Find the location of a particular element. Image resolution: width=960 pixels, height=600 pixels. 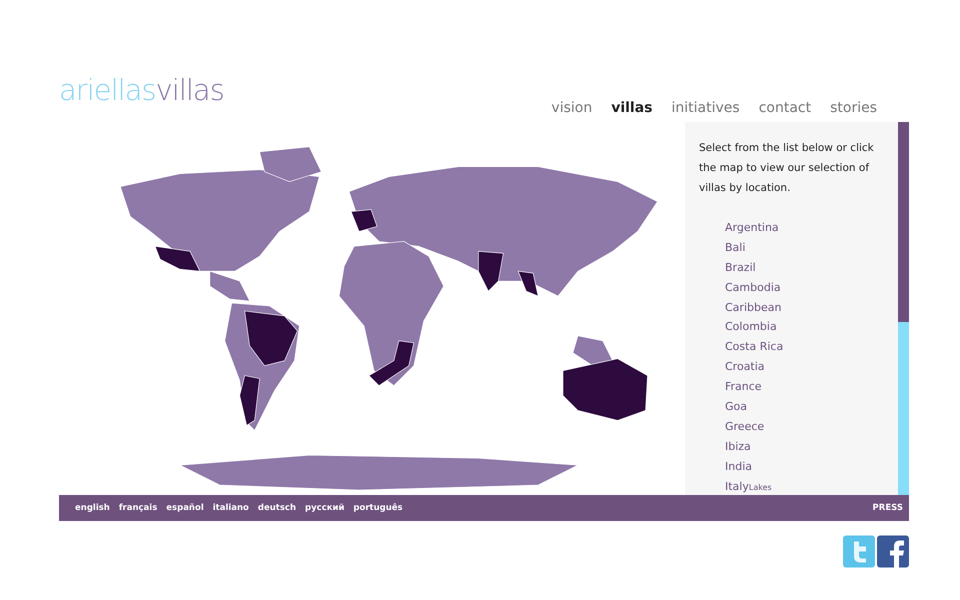

location-link: Goa is located at coordinates (736, 407).